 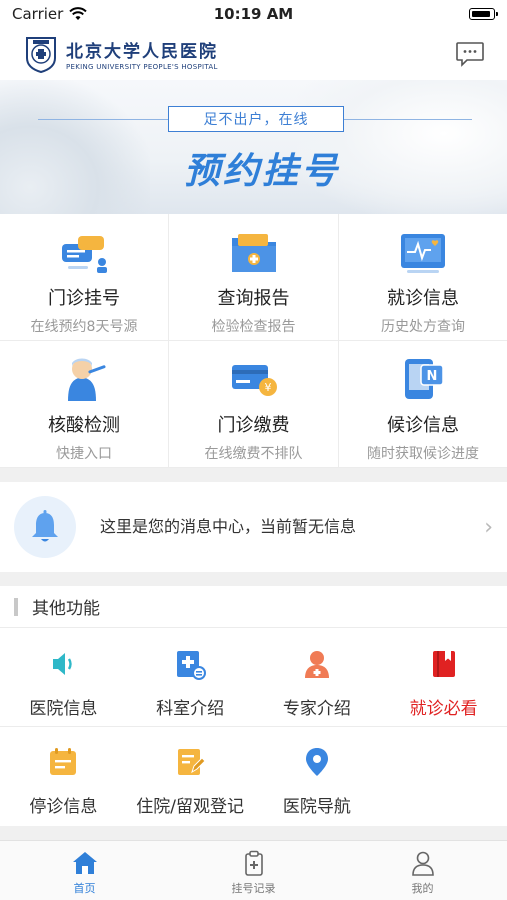 What do you see at coordinates (63, 664) in the screenshot?
I see `speaker-icon` at bounding box center [63, 664].